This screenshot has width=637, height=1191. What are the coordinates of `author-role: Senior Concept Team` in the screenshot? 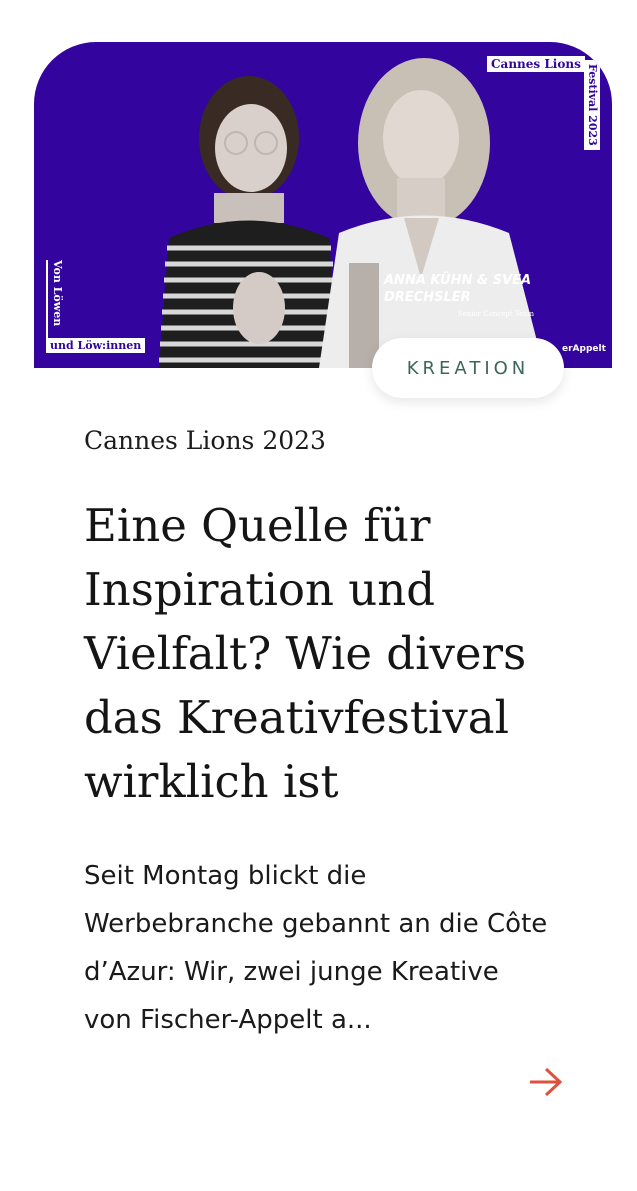 It's located at (495, 314).